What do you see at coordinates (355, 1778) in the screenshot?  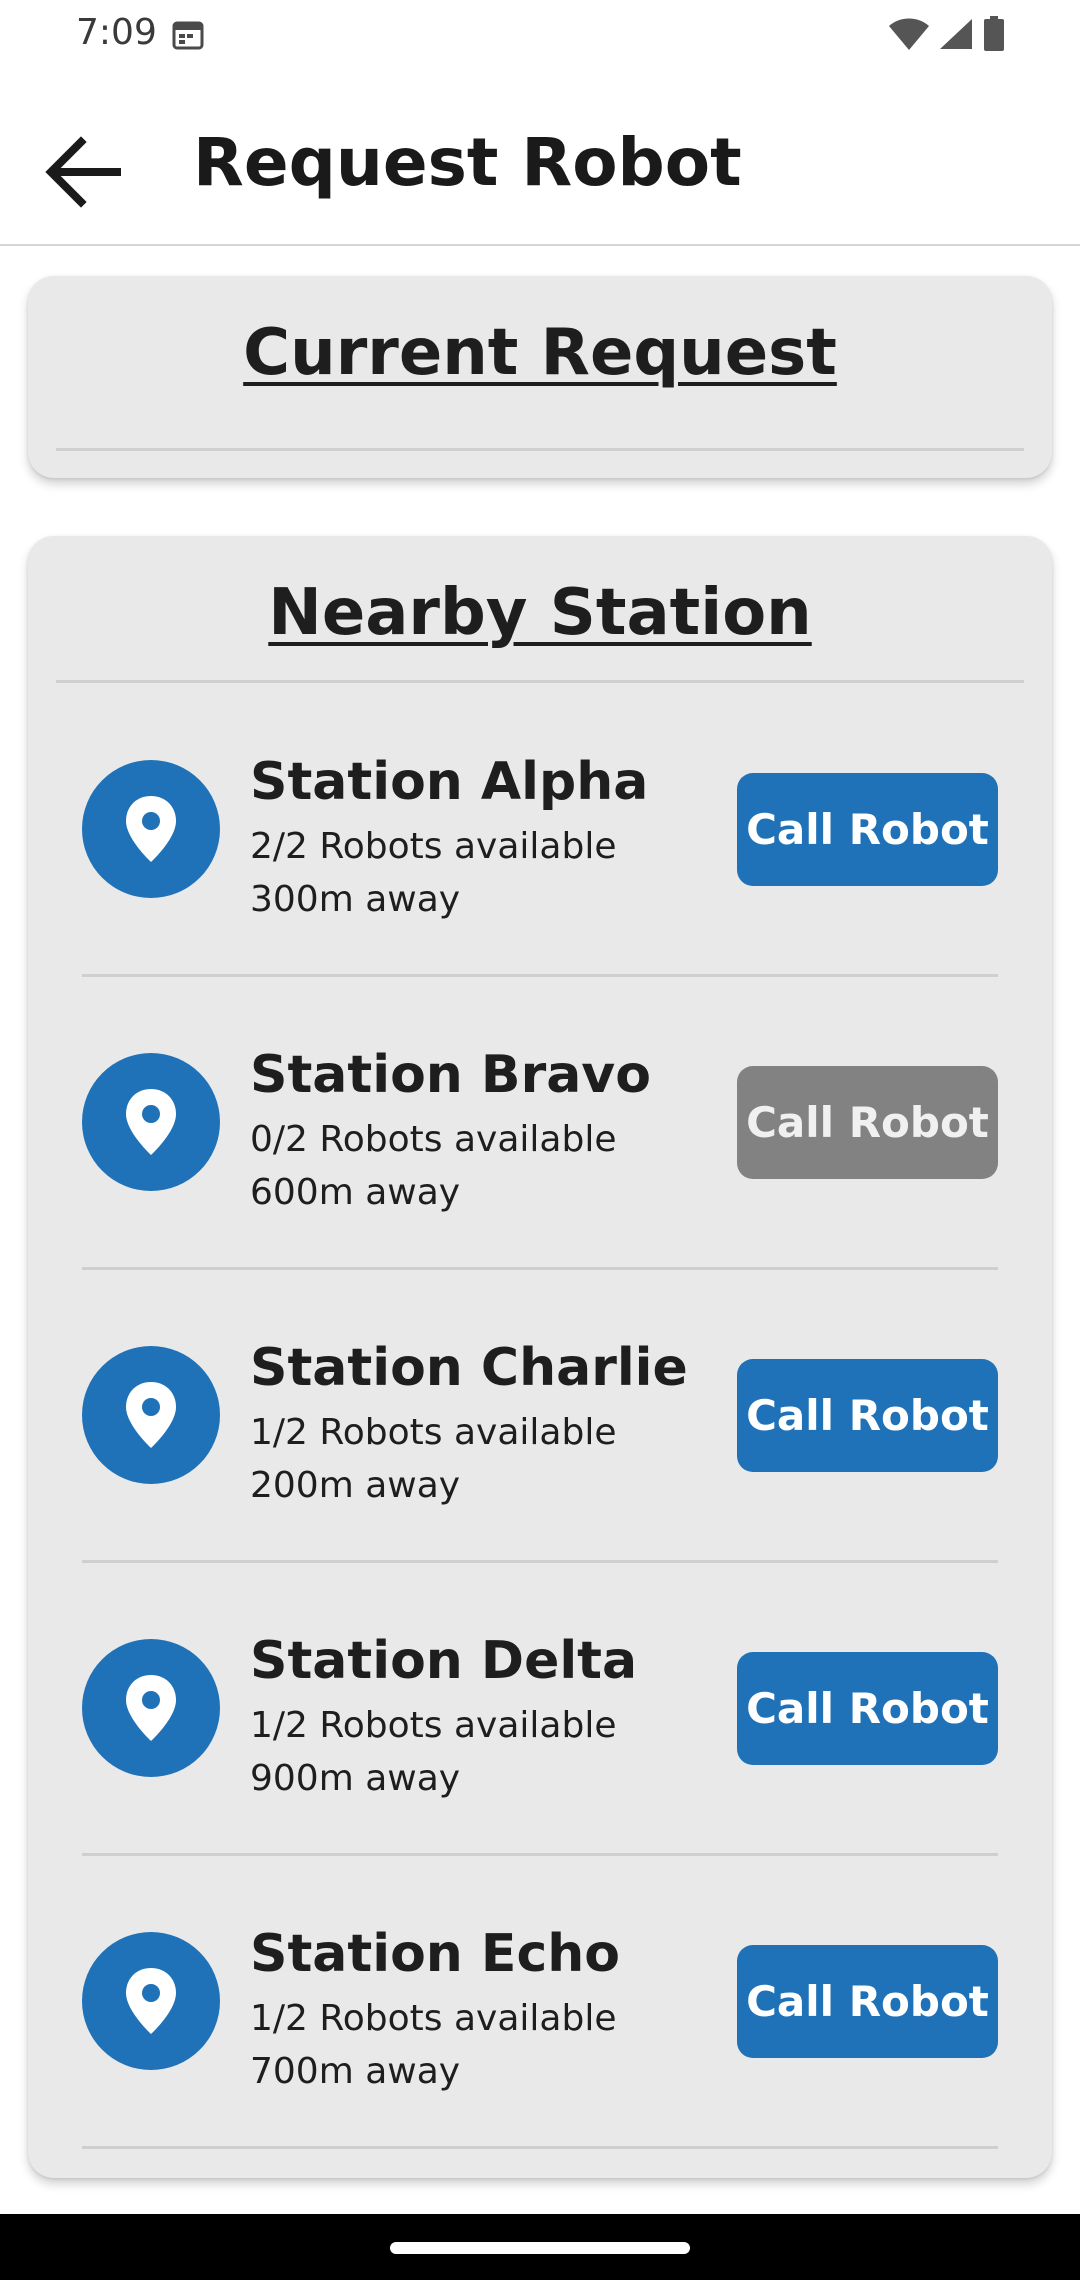 I see `station-distance: 900m away` at bounding box center [355, 1778].